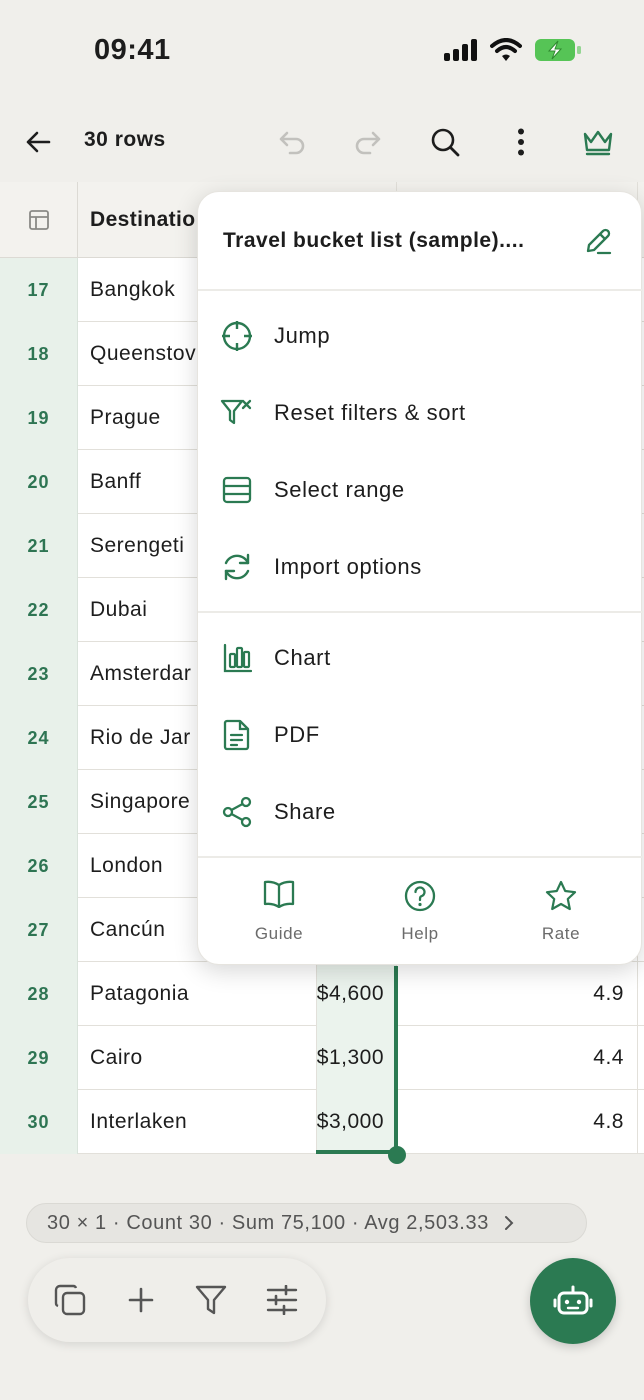 The image size is (644, 1400). Describe the element at coordinates (140, 802) in the screenshot. I see `cell-destination: Singapore` at that location.